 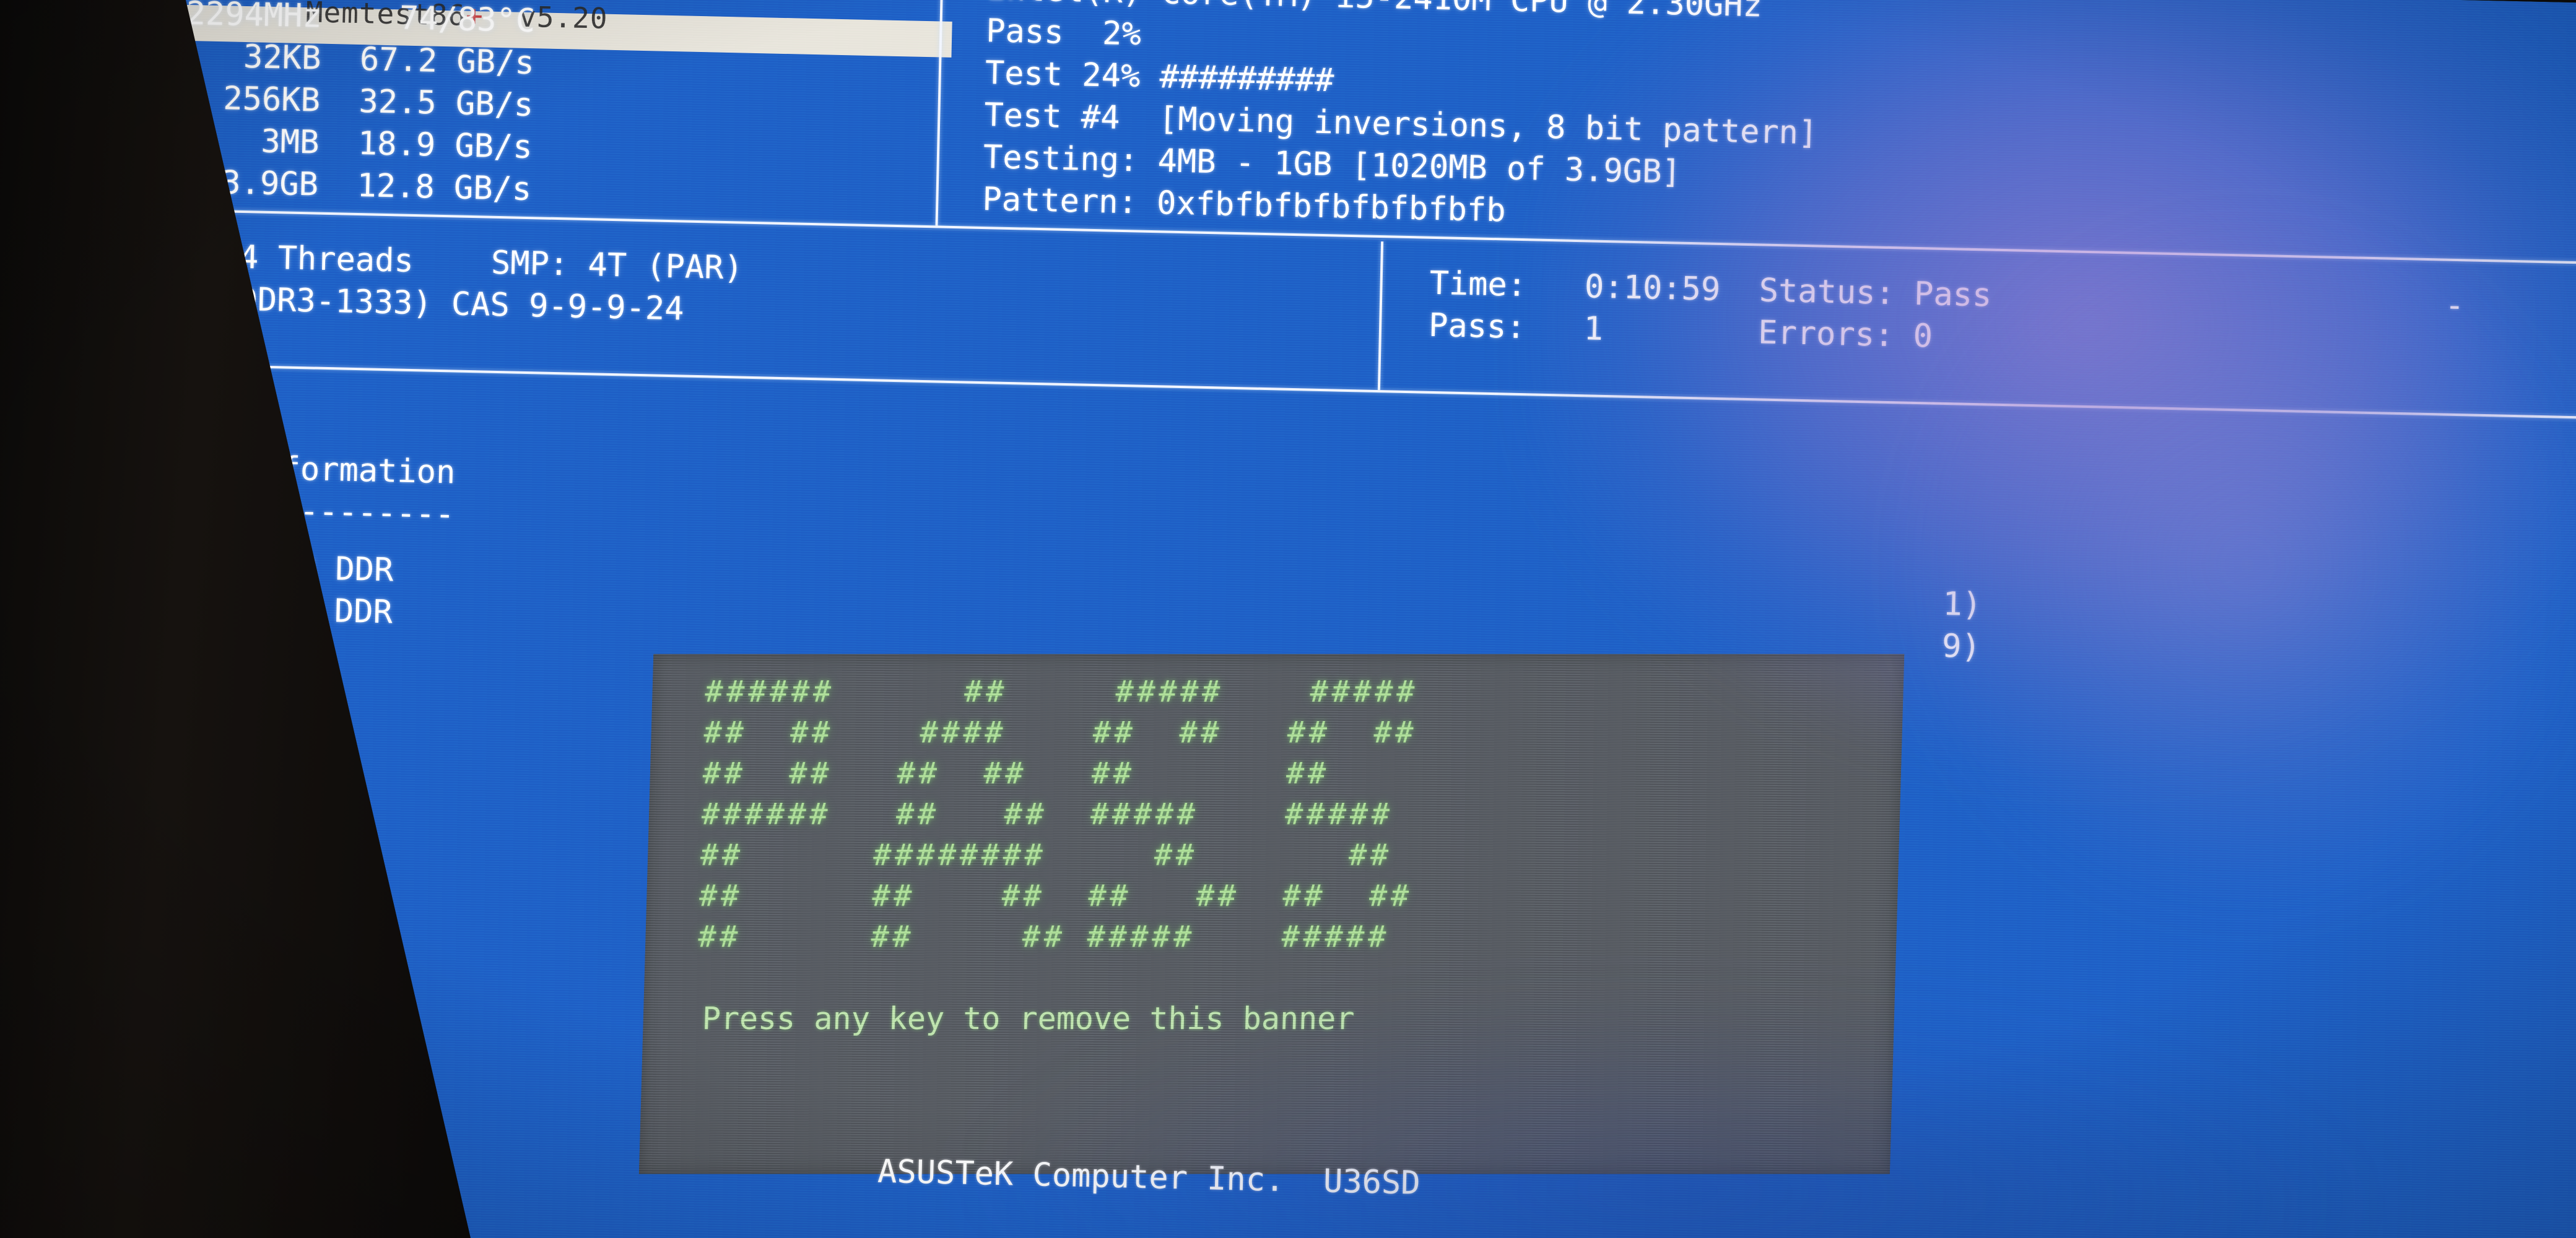 What do you see at coordinates (1159, 77) in the screenshot?
I see `test-percent-row: Test 24% #########` at bounding box center [1159, 77].